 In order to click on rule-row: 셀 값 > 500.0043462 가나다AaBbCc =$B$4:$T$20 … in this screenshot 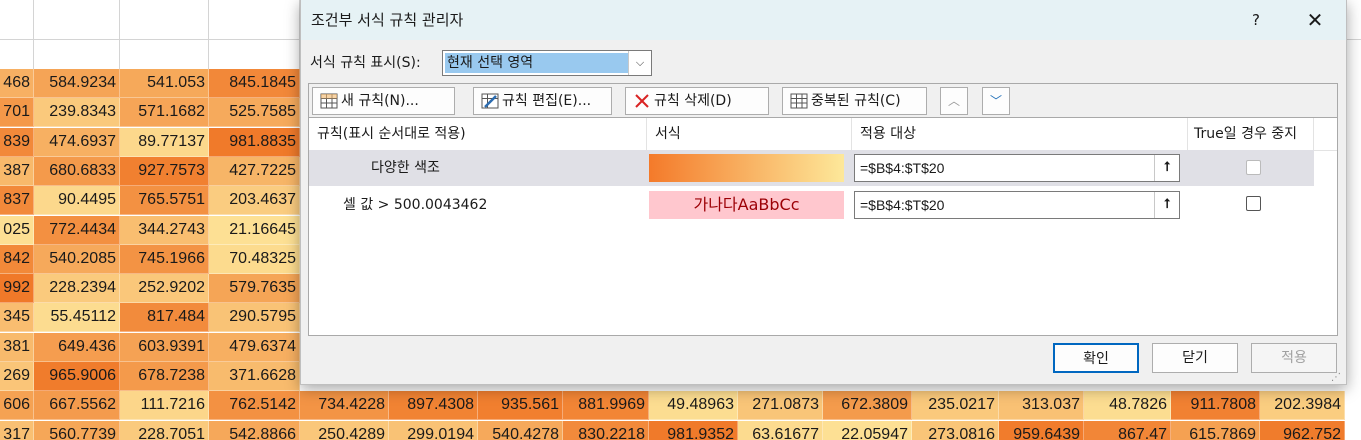, I will do `click(811, 205)`.